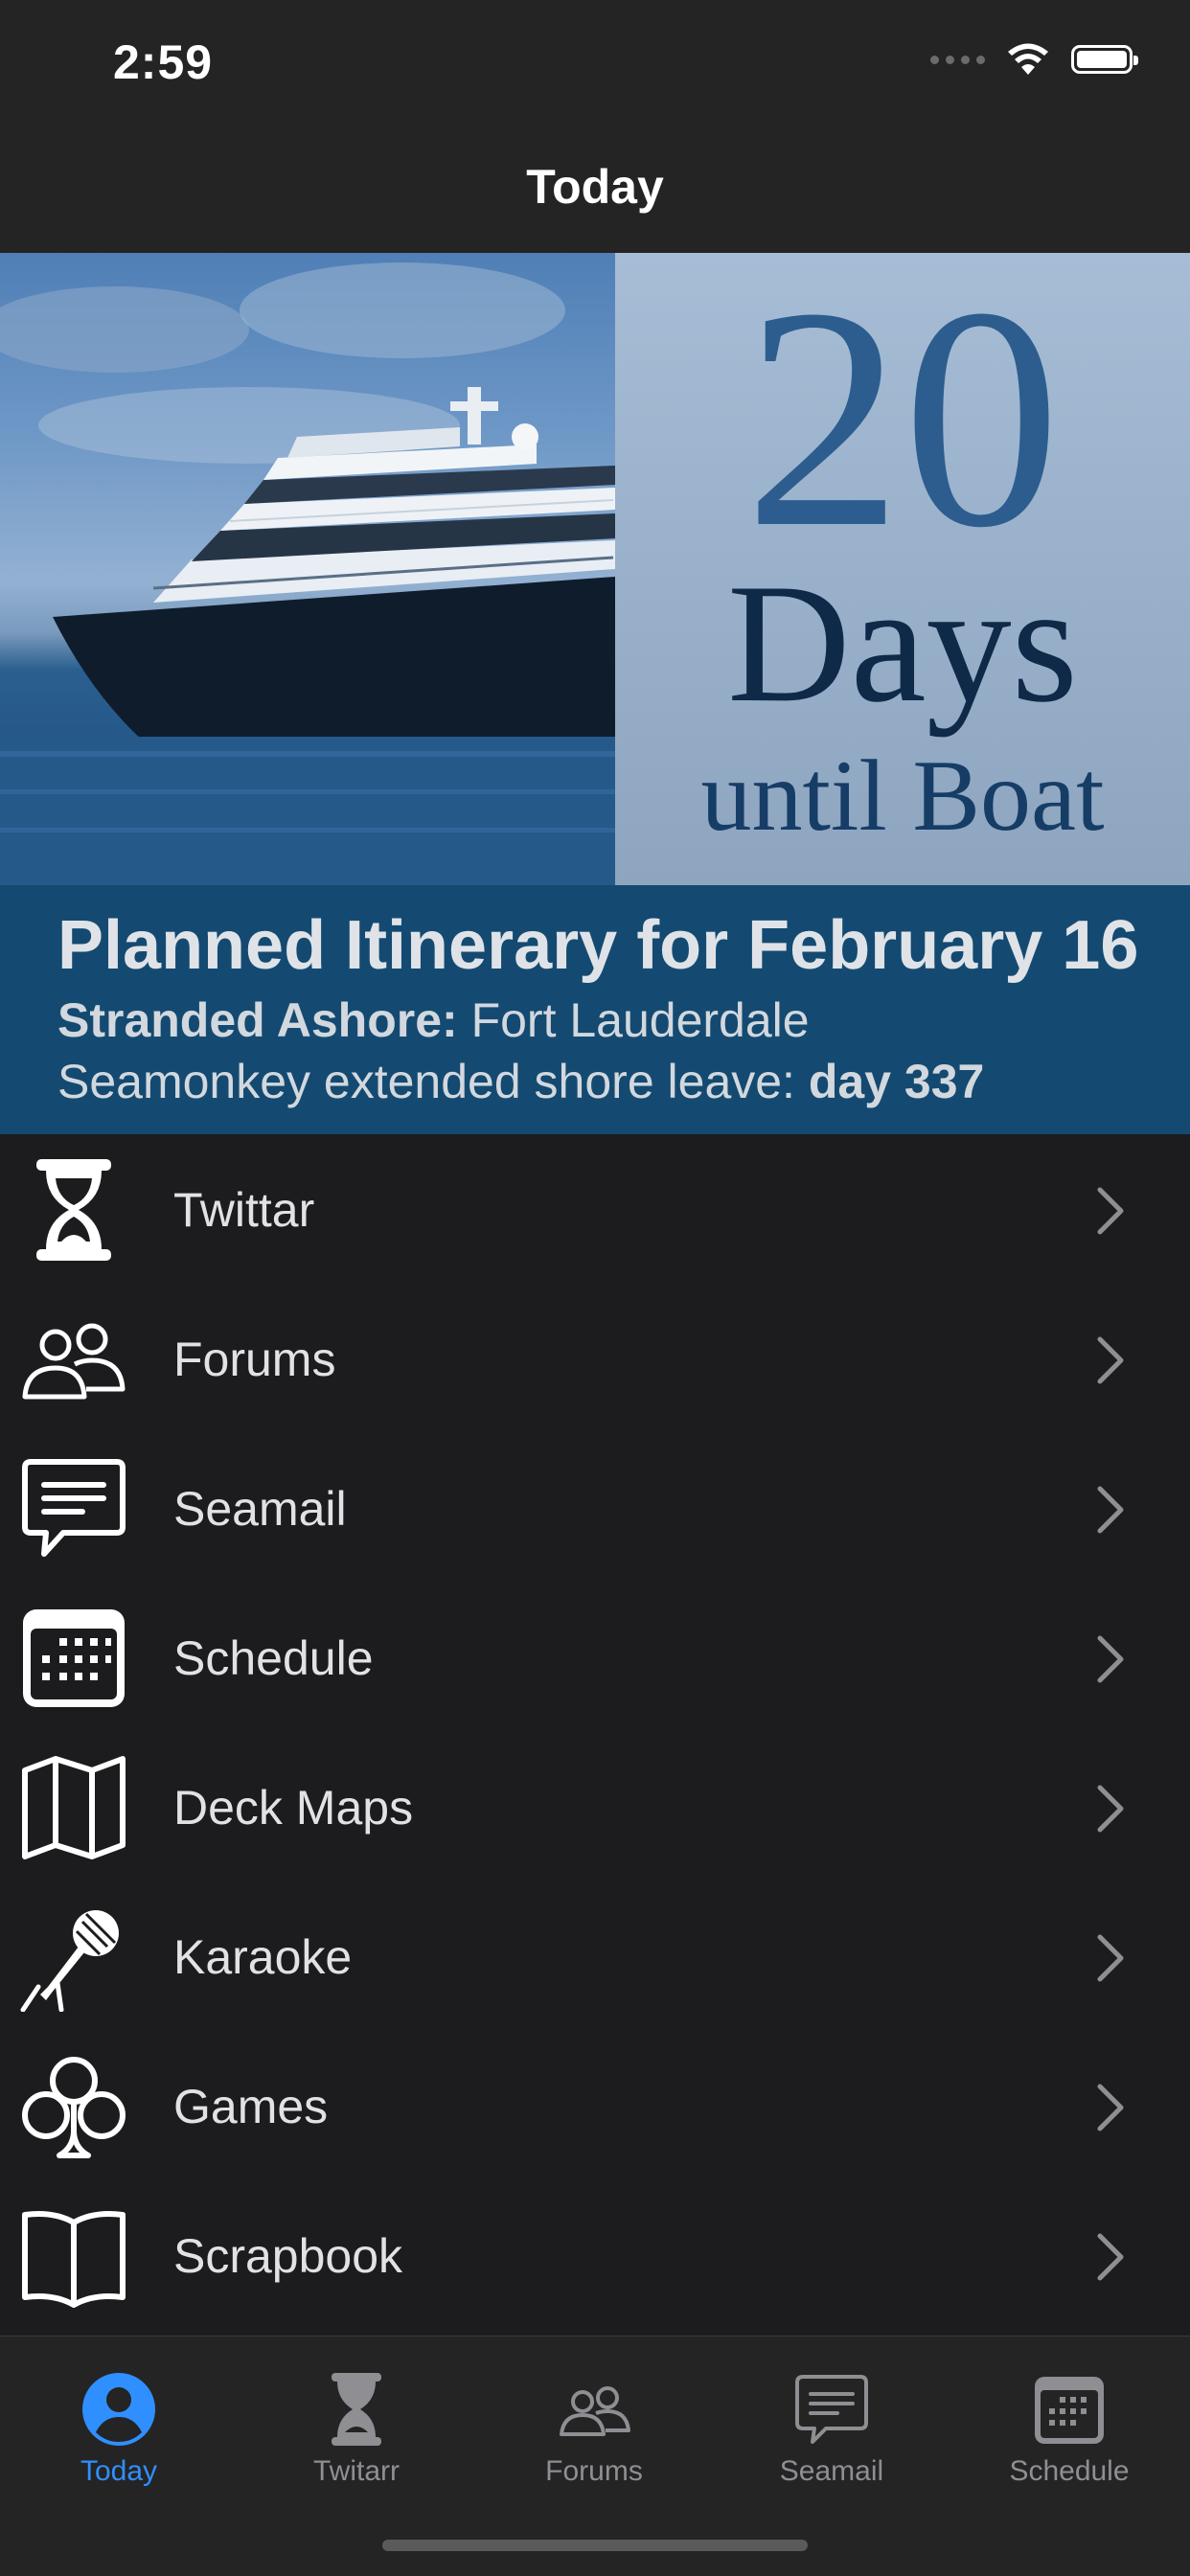 Image resolution: width=1190 pixels, height=2576 pixels. I want to click on status-icons, so click(1034, 60).